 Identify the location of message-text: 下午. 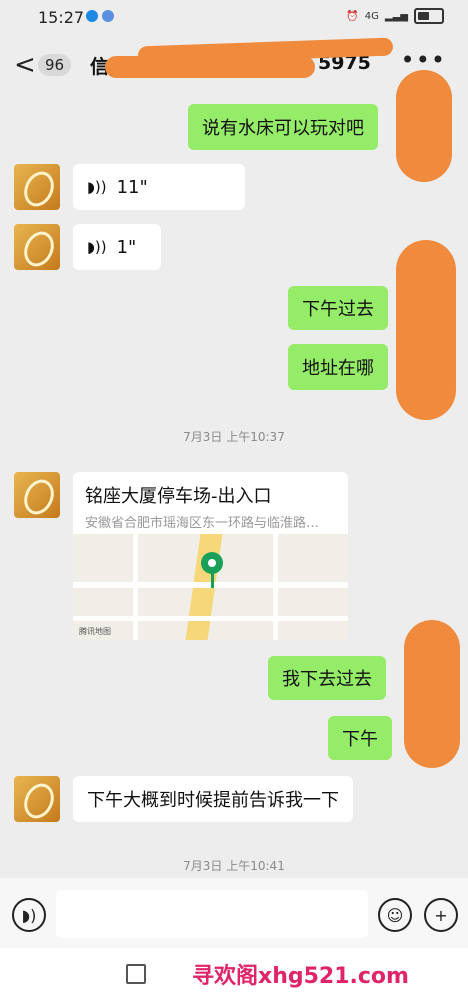
(360, 739).